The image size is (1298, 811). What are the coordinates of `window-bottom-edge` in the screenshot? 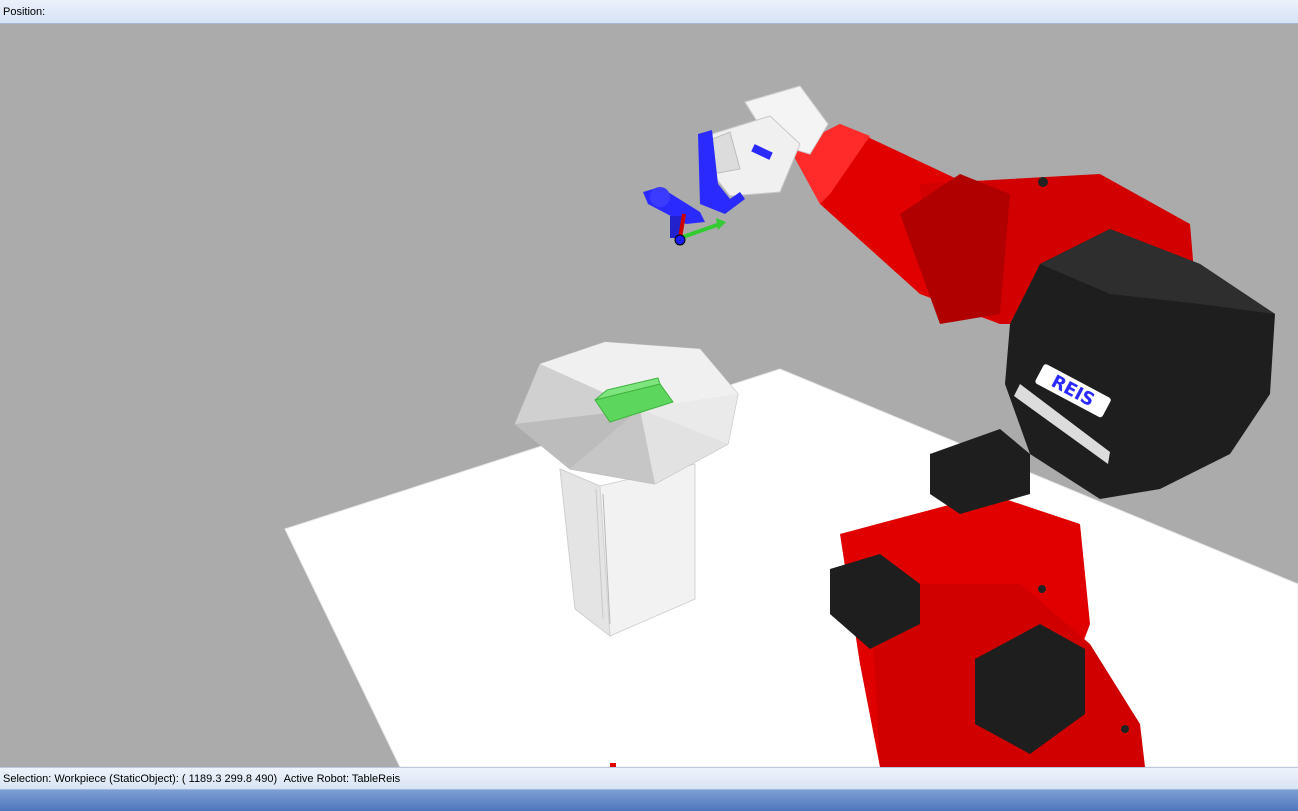 It's located at (649, 800).